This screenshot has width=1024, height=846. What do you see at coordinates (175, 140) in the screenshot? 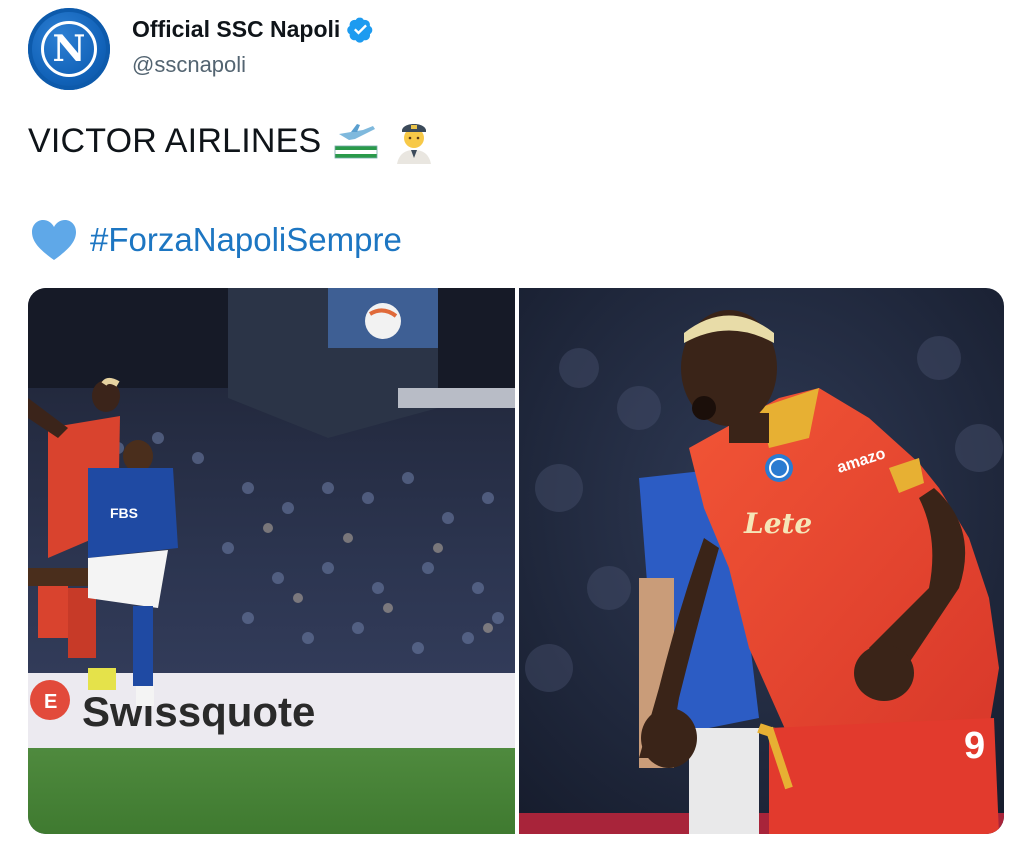
I see `tweet-text: VICTOR AIRLINES` at bounding box center [175, 140].